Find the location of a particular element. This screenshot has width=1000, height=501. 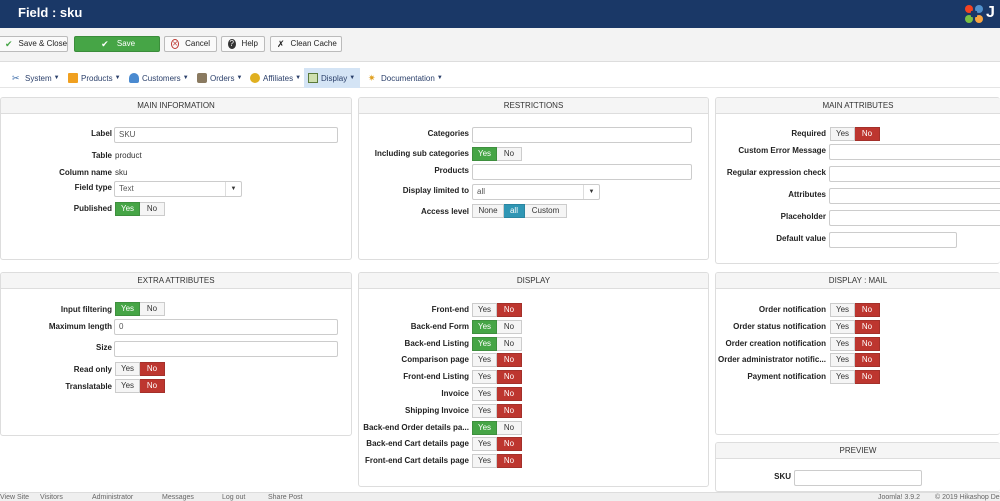

default-value-input is located at coordinates (893, 240).